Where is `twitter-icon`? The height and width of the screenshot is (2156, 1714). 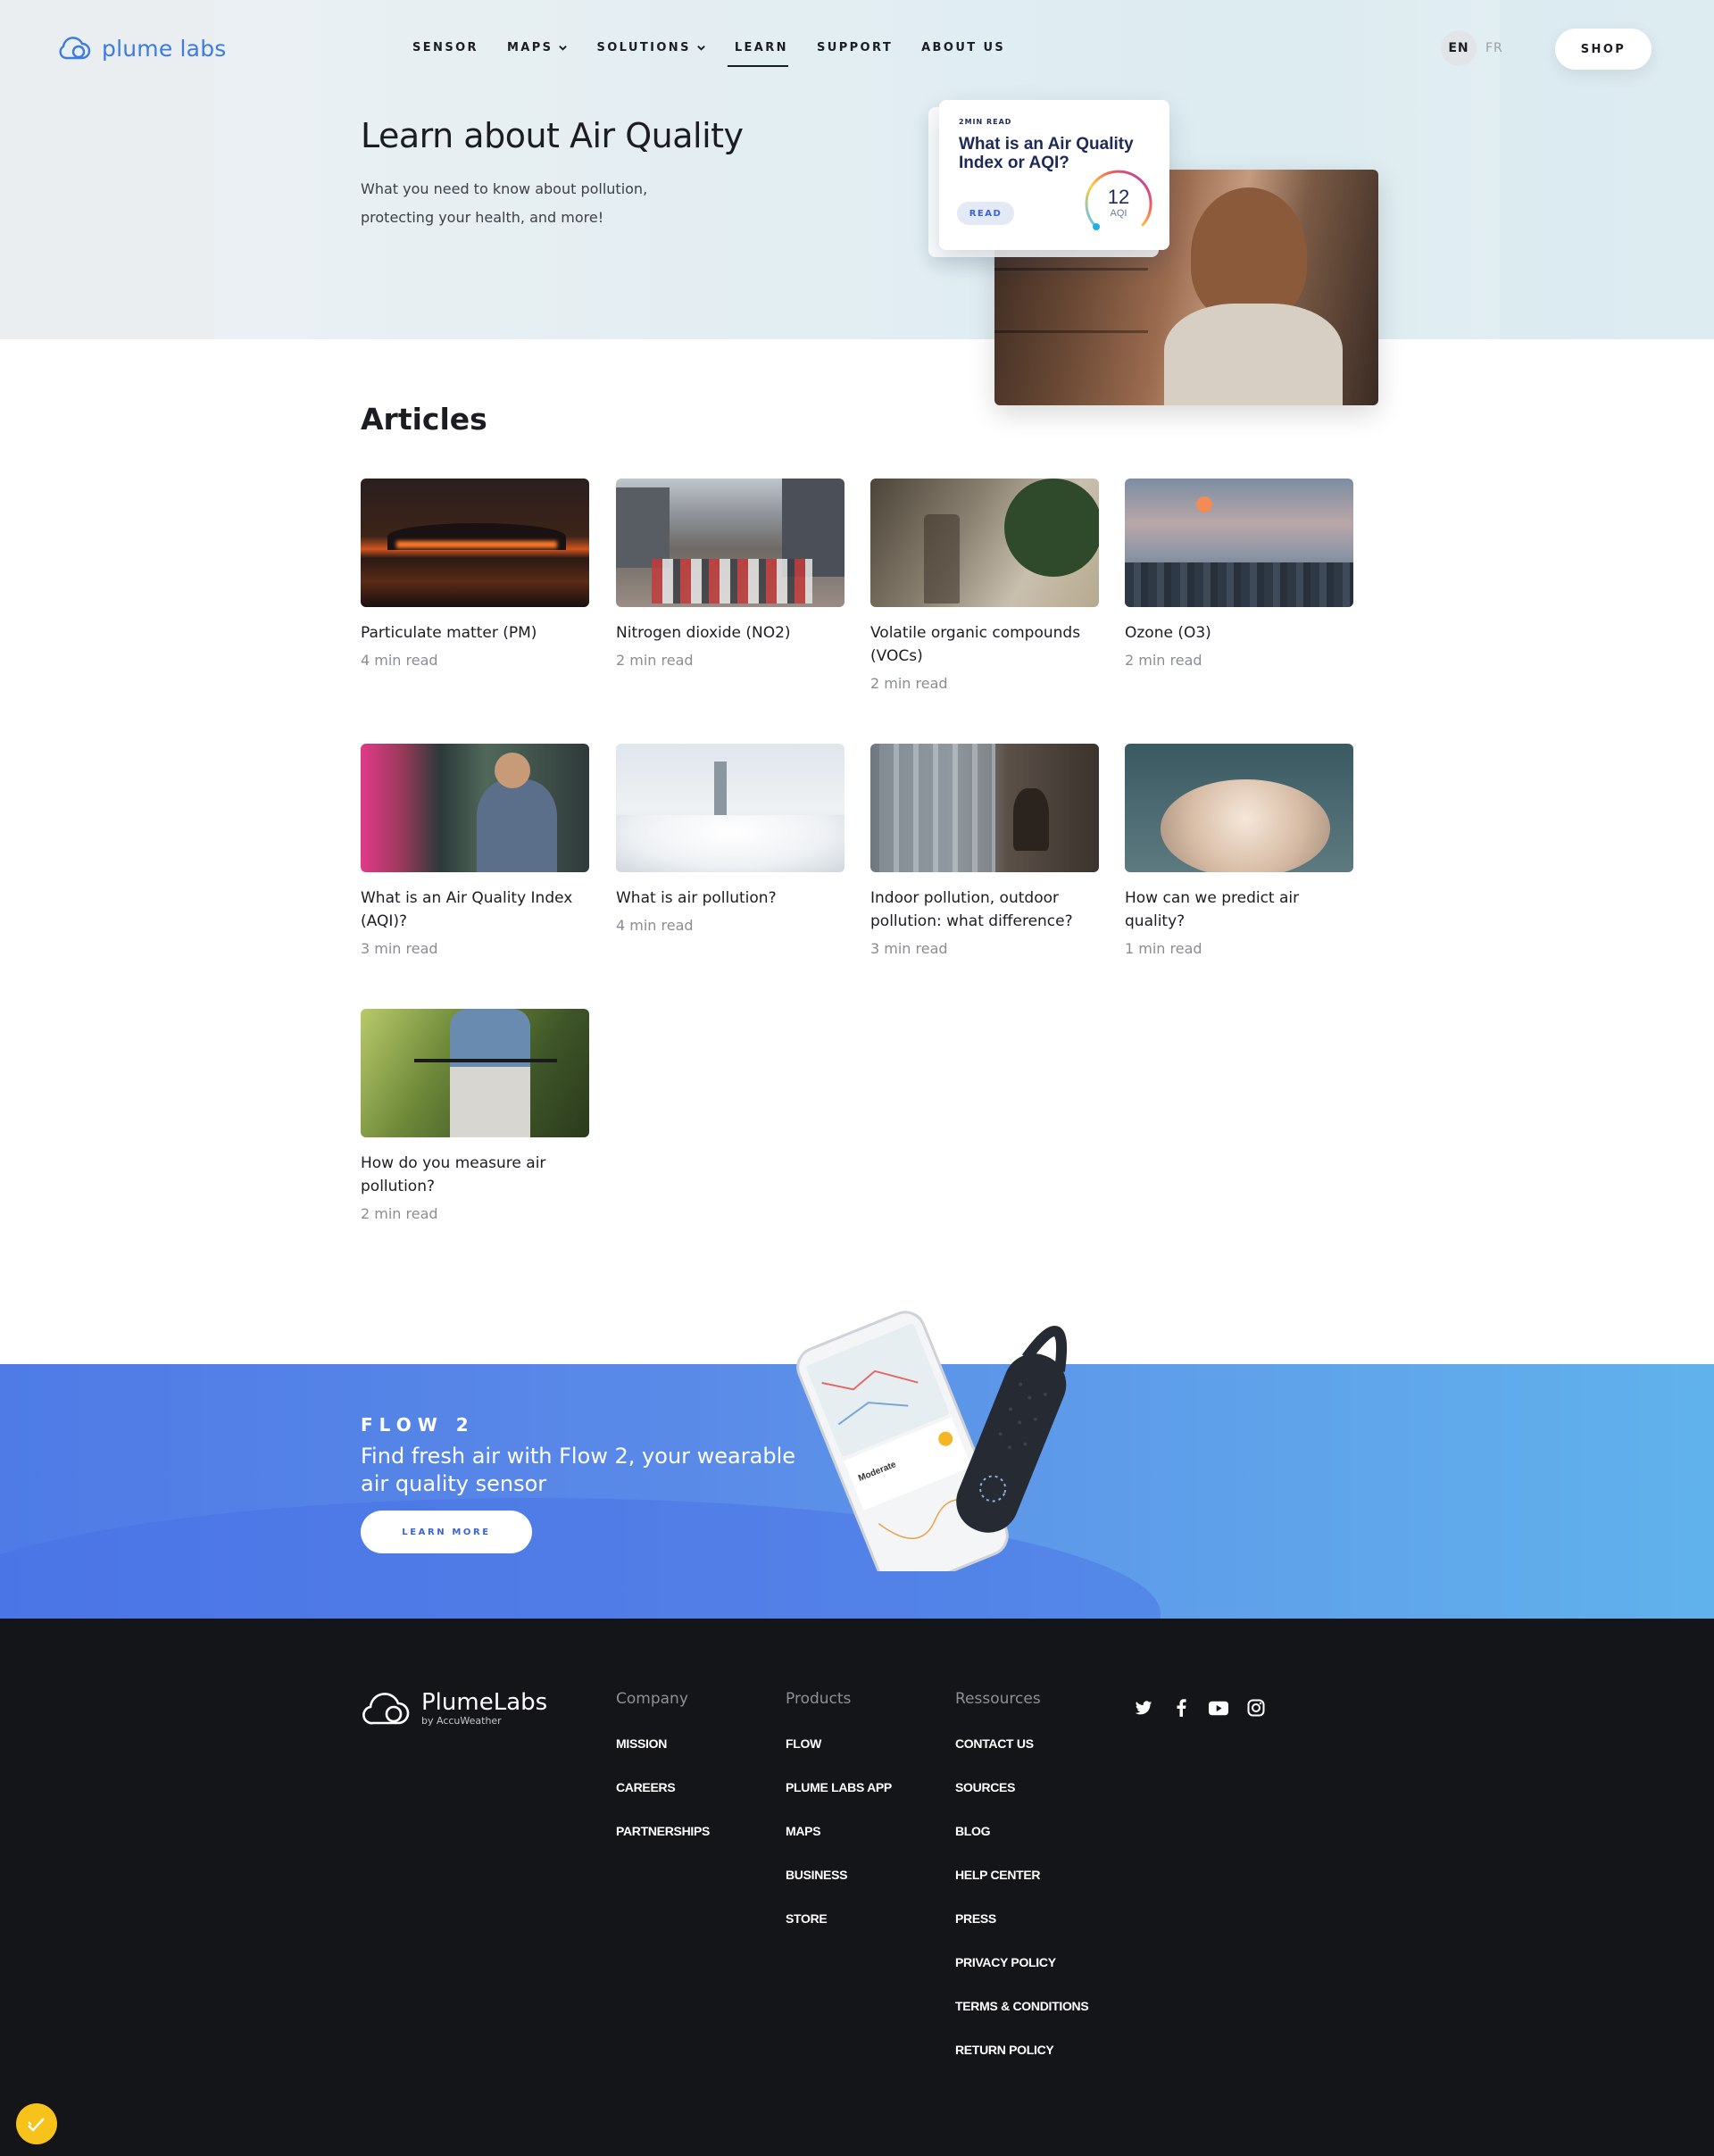
twitter-icon is located at coordinates (1143, 1708).